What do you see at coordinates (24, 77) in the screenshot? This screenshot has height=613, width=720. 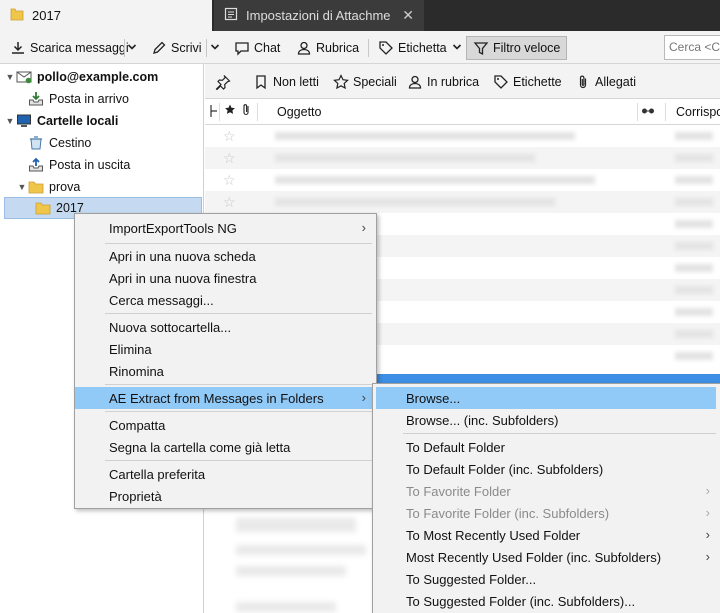 I see `mail-account-icon` at bounding box center [24, 77].